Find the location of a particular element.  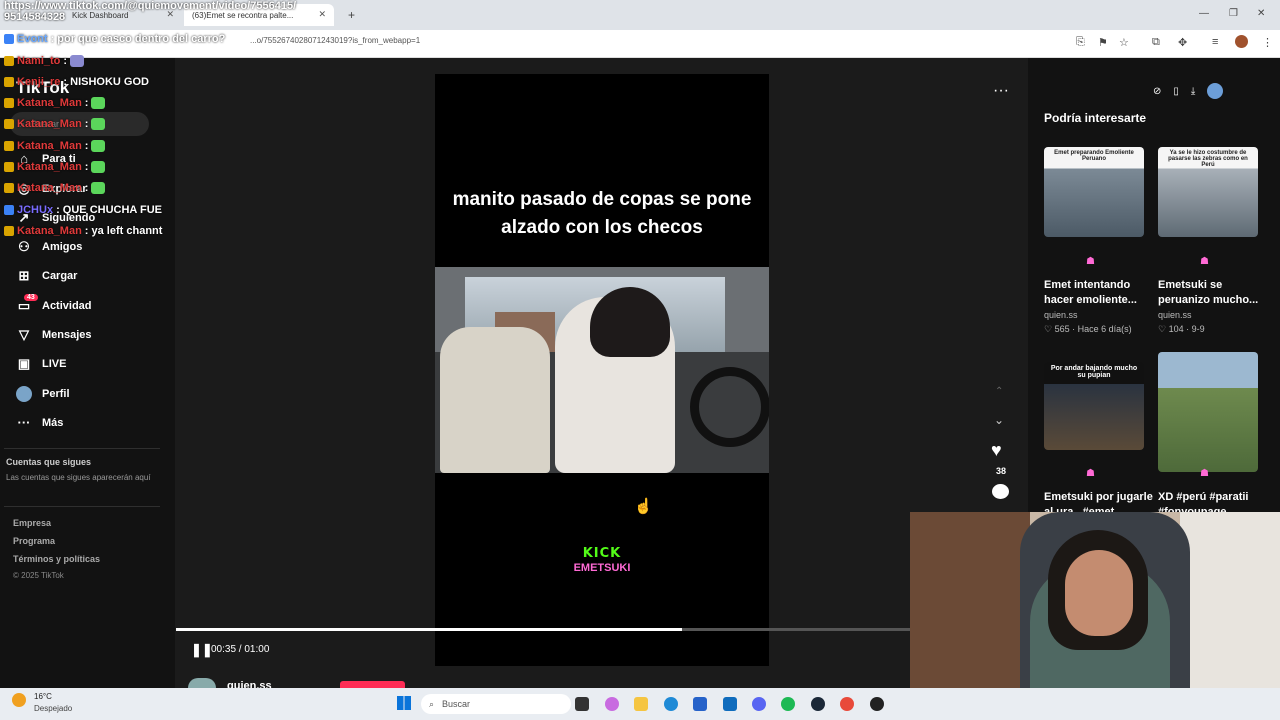

time-current: 00:35 is located at coordinates (224, 649).